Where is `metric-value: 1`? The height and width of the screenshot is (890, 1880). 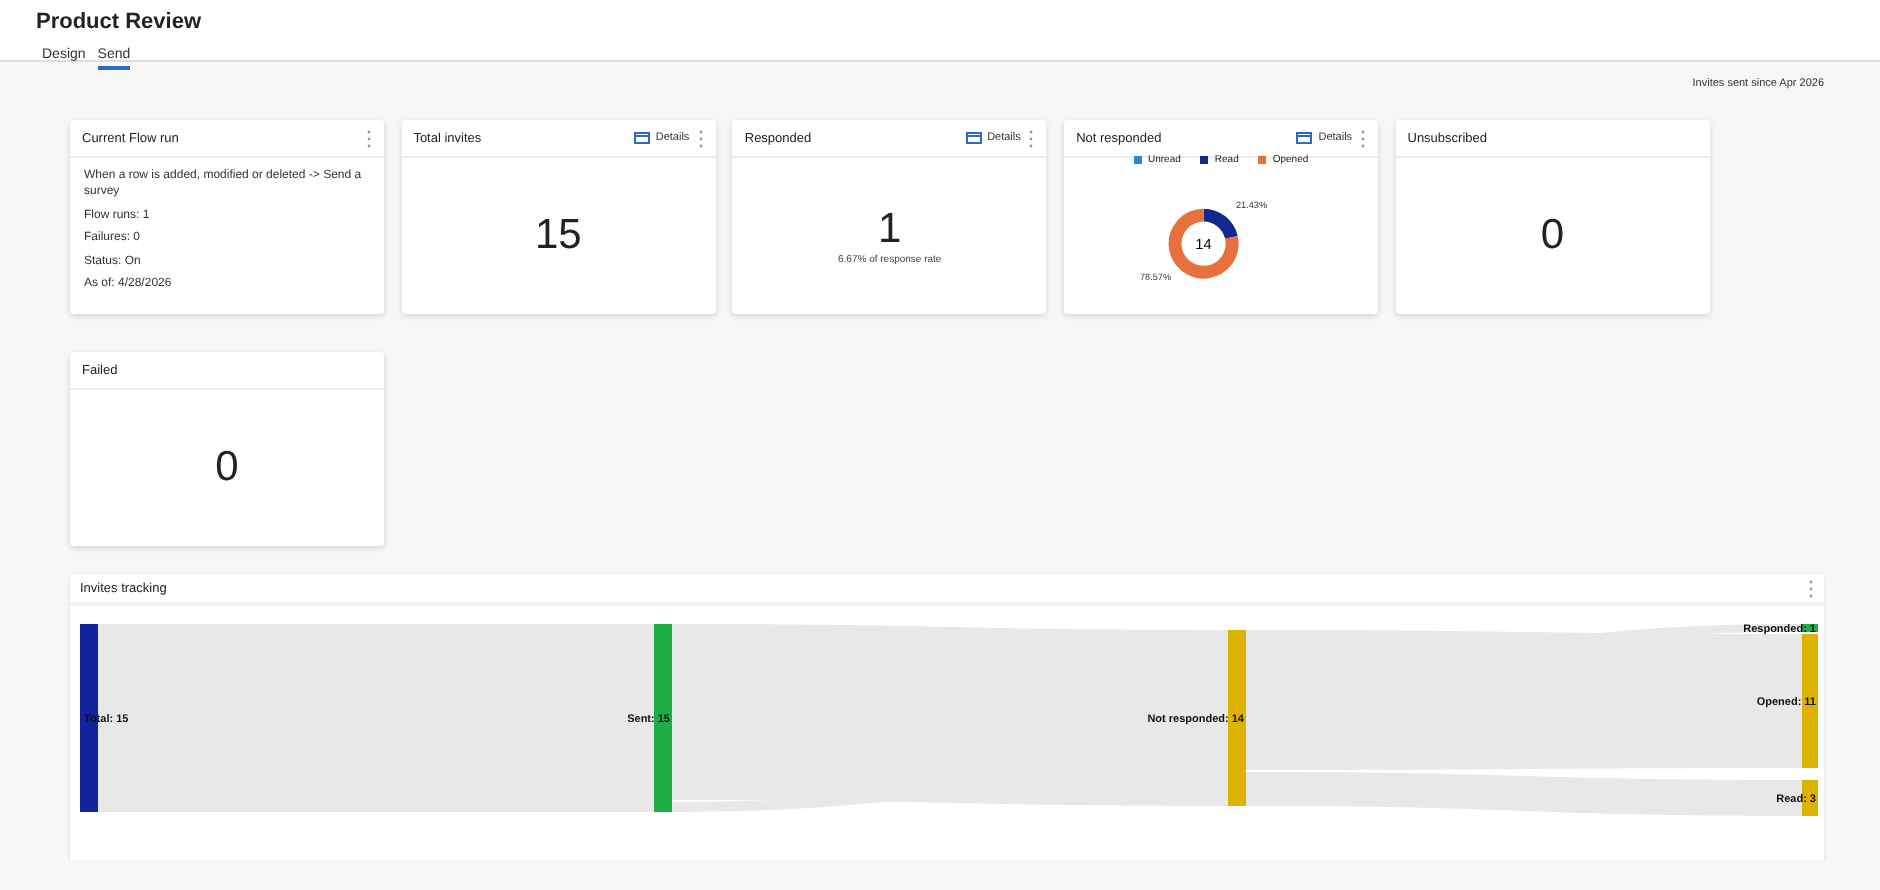 metric-value: 1 is located at coordinates (890, 230).